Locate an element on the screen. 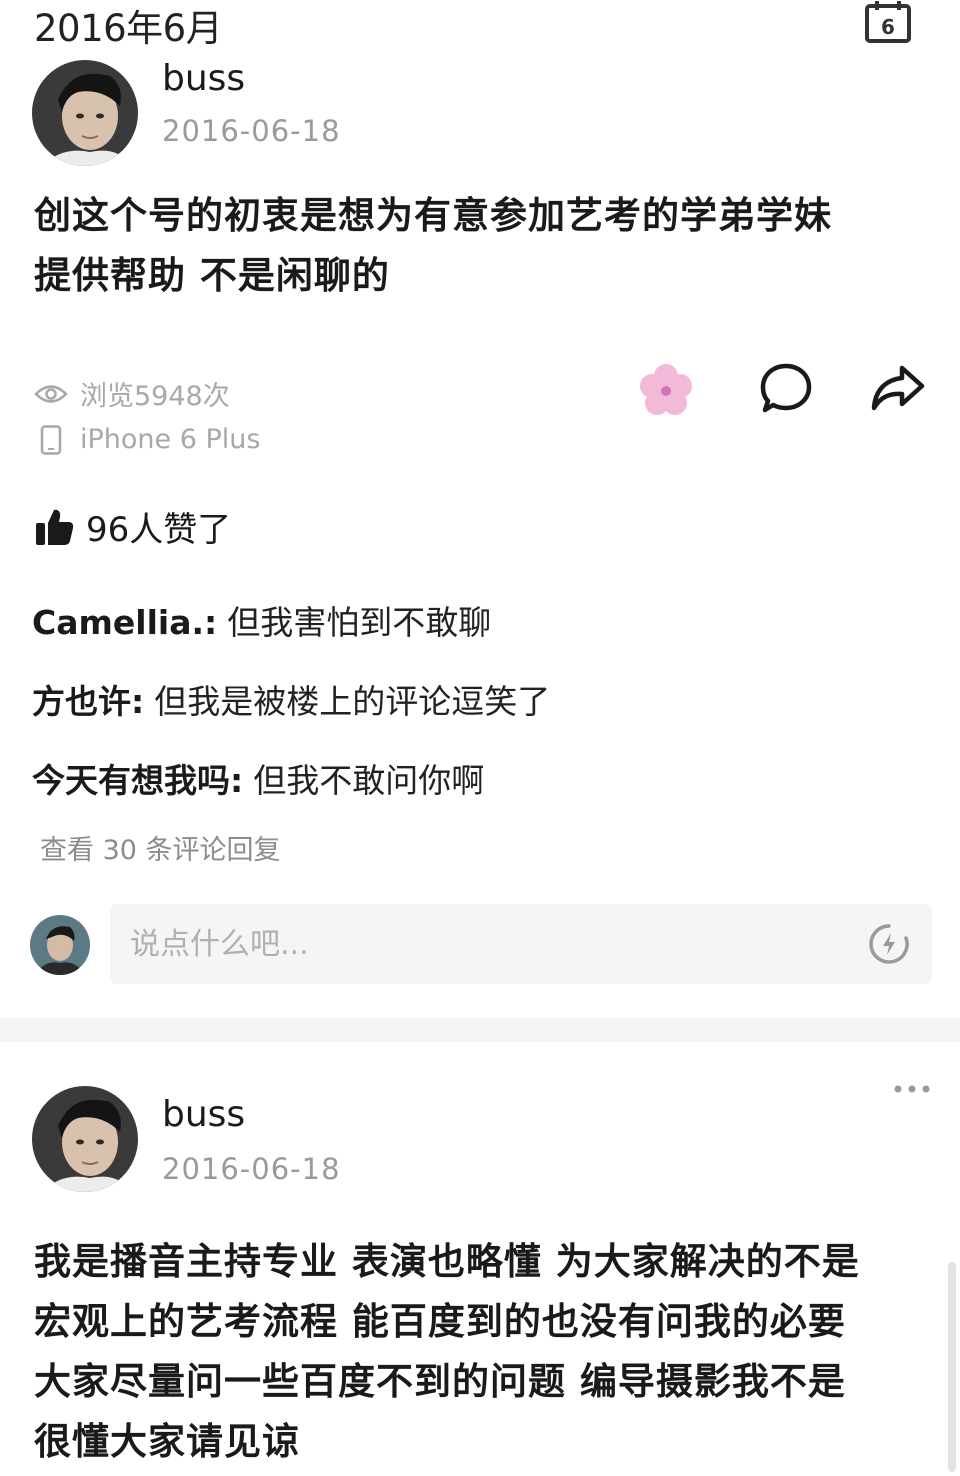 Image resolution: width=960 pixels, height=1476 pixels. comment-author: 方也许: is located at coordinates (88, 701).